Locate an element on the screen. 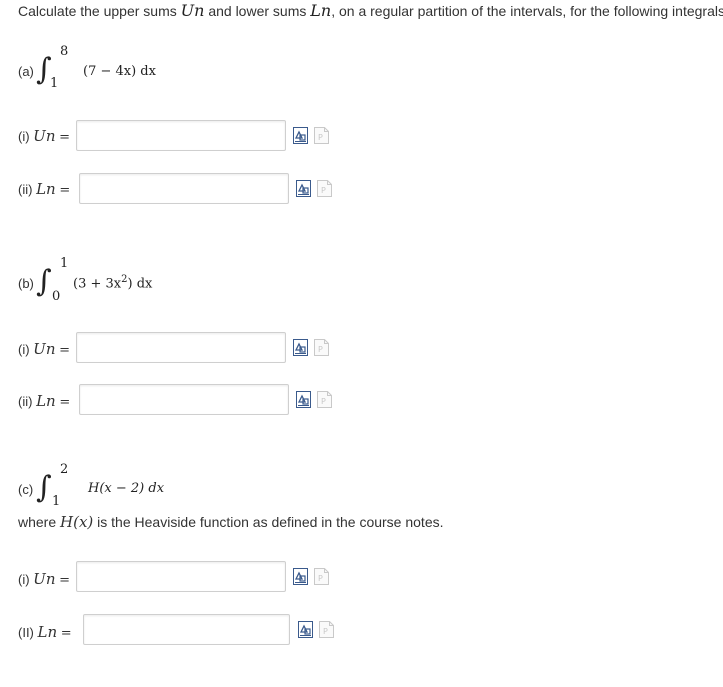 The height and width of the screenshot is (687, 723). intro-text-mid: and lower sums is located at coordinates (257, 11).